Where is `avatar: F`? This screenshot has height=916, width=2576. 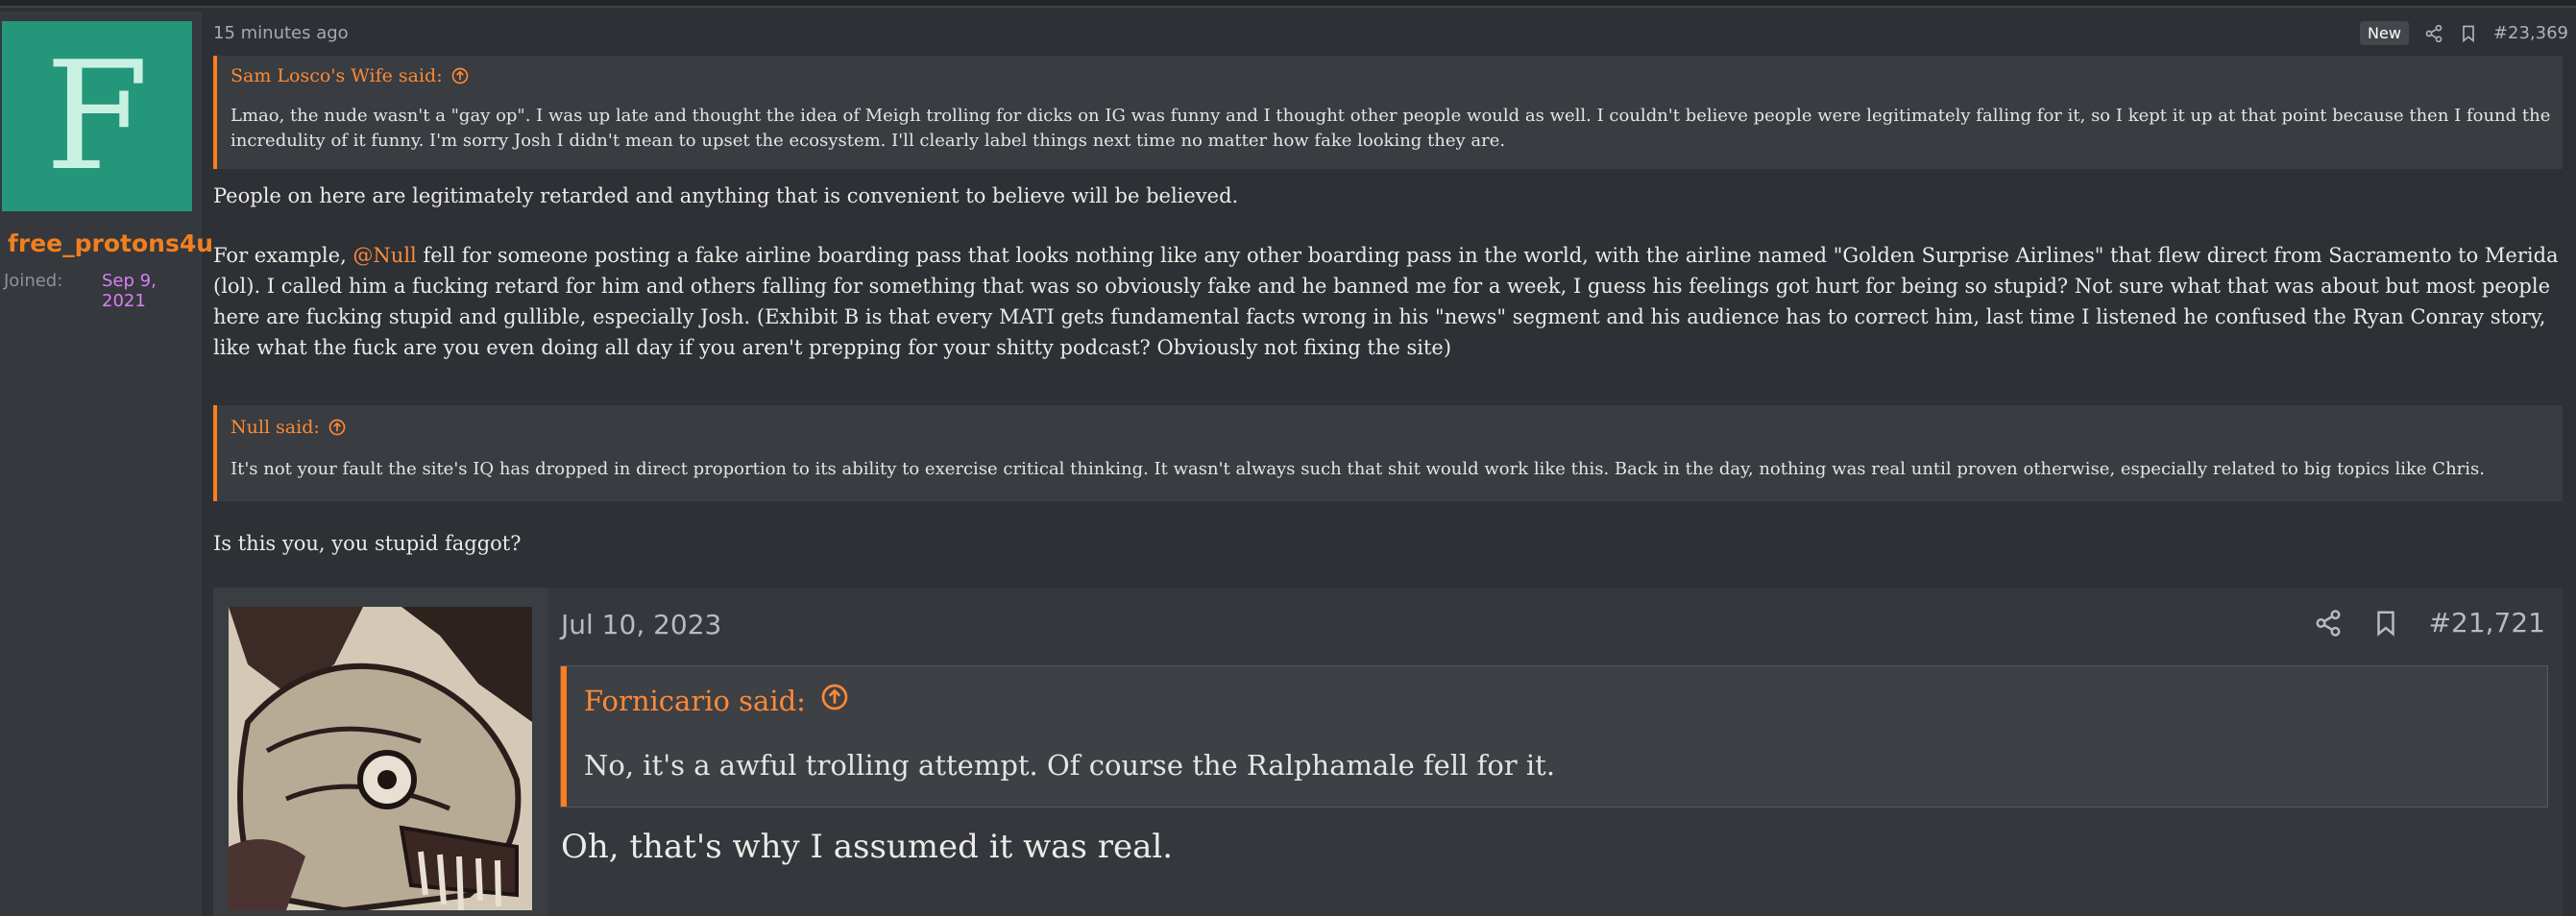 avatar: F is located at coordinates (97, 116).